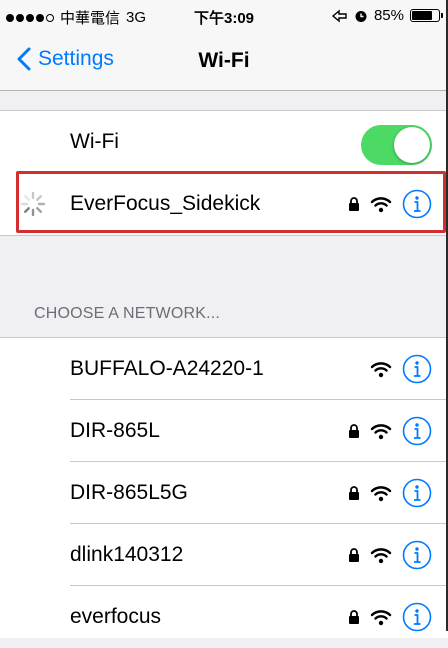  Describe the element at coordinates (339, 15) in the screenshot. I see `location-arrow-icon` at that location.